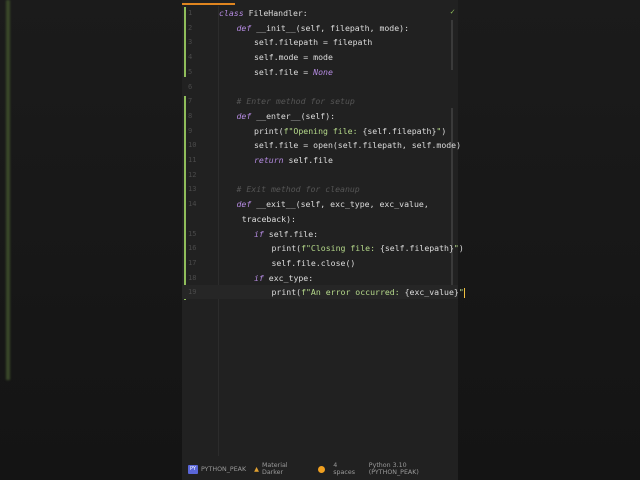  I want to click on code-token: self.file.close(), so click(313, 262).